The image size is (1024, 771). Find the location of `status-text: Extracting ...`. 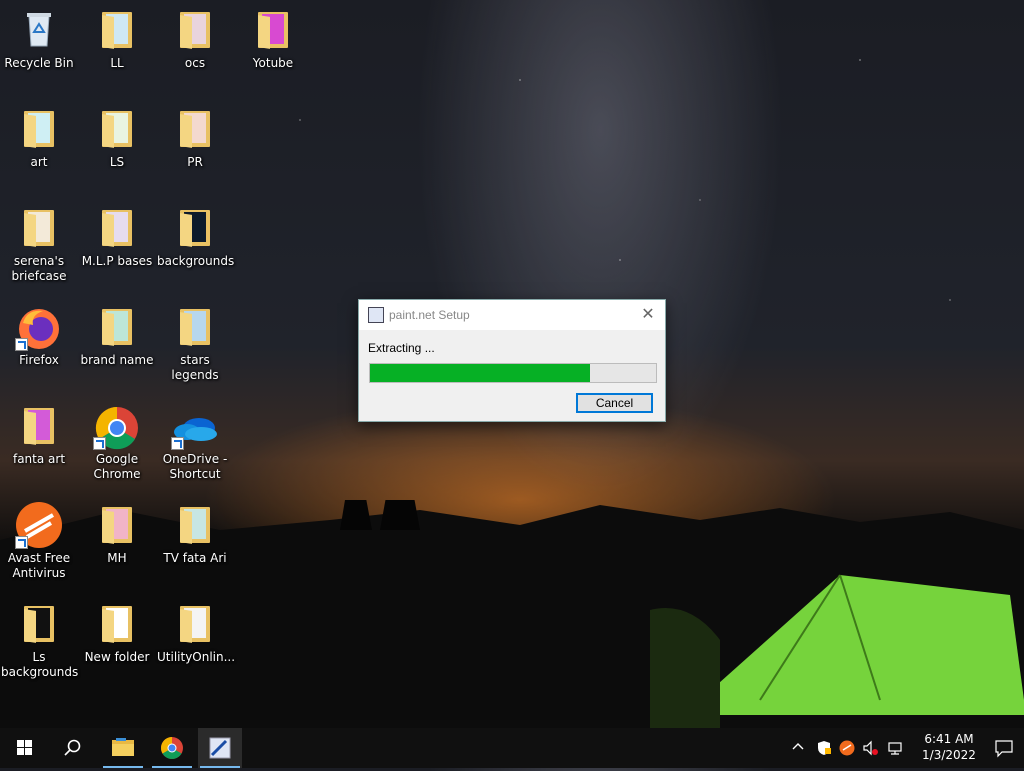

status-text: Extracting ... is located at coordinates (401, 348).